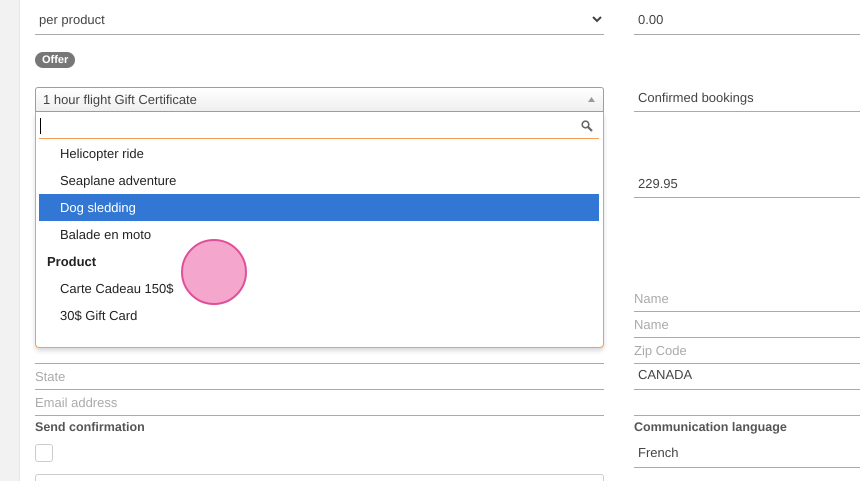 The height and width of the screenshot is (481, 860). Describe the element at coordinates (591, 99) in the screenshot. I see `caret-up-icon` at that location.